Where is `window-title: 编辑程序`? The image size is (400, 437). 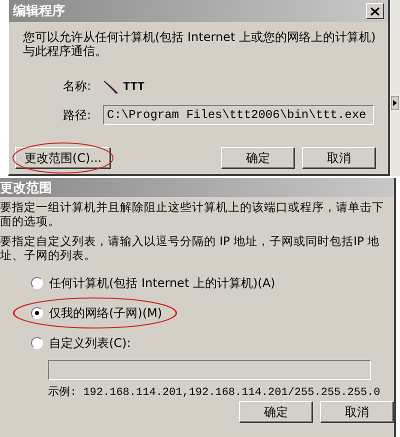
window-title: 编辑程序 is located at coordinates (39, 11).